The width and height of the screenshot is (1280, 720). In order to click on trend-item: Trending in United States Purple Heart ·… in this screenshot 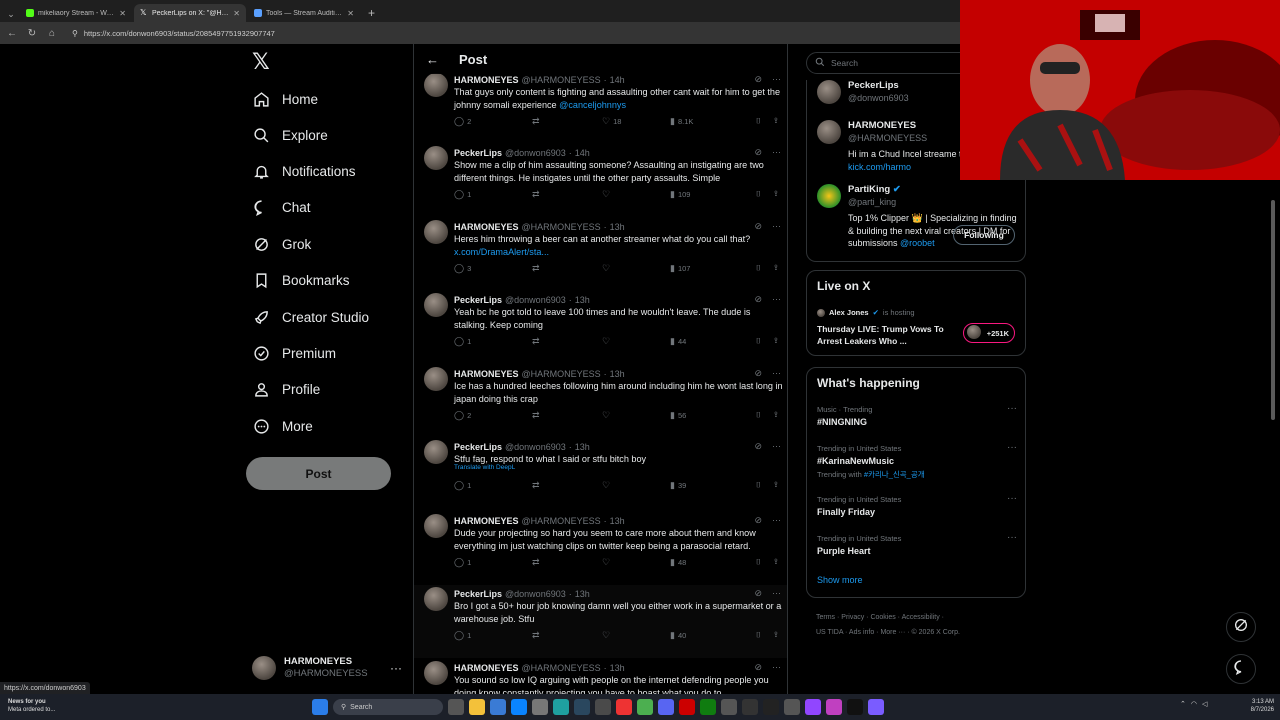, I will do `click(917, 544)`.